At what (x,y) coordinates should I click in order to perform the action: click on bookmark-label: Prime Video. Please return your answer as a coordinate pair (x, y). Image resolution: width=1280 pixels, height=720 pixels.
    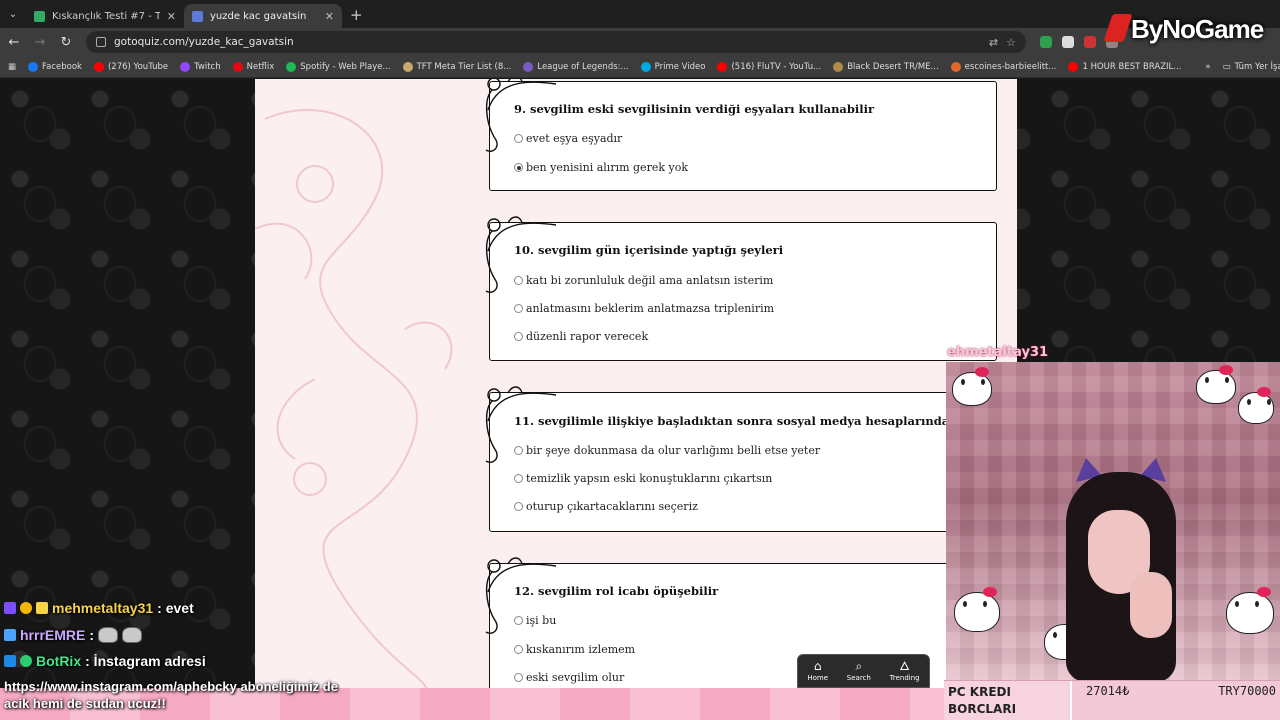
    Looking at the image, I should click on (680, 66).